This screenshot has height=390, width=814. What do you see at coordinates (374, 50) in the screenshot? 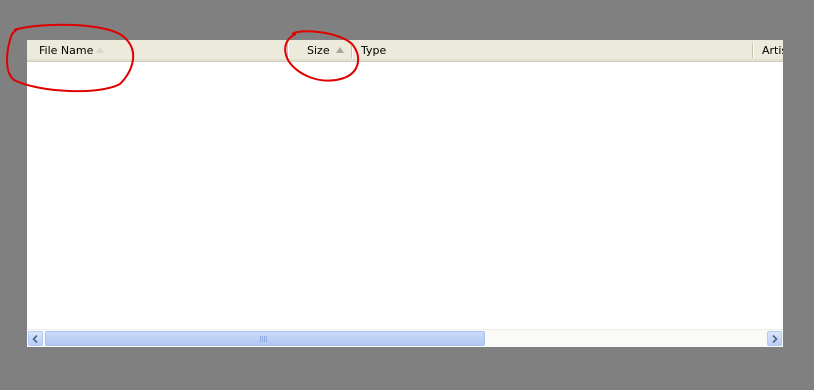
I see `column-header-type-label: Type` at bounding box center [374, 50].